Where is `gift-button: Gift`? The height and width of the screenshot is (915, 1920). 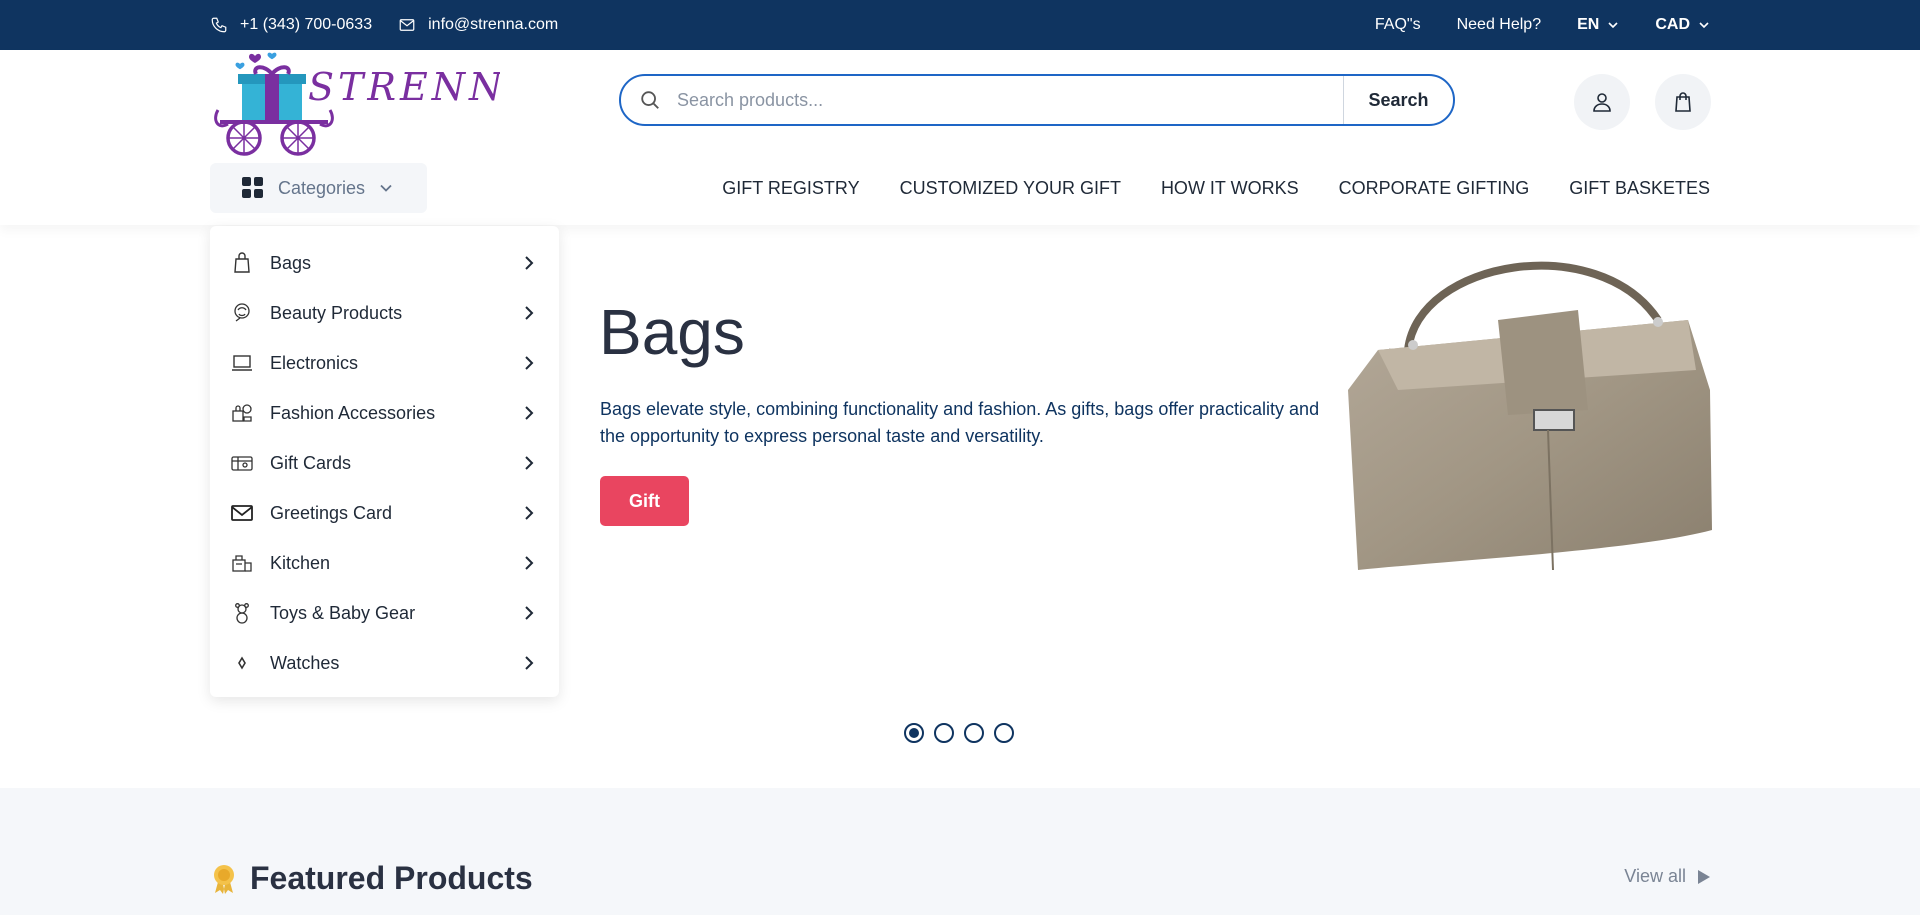 gift-button: Gift is located at coordinates (644, 501).